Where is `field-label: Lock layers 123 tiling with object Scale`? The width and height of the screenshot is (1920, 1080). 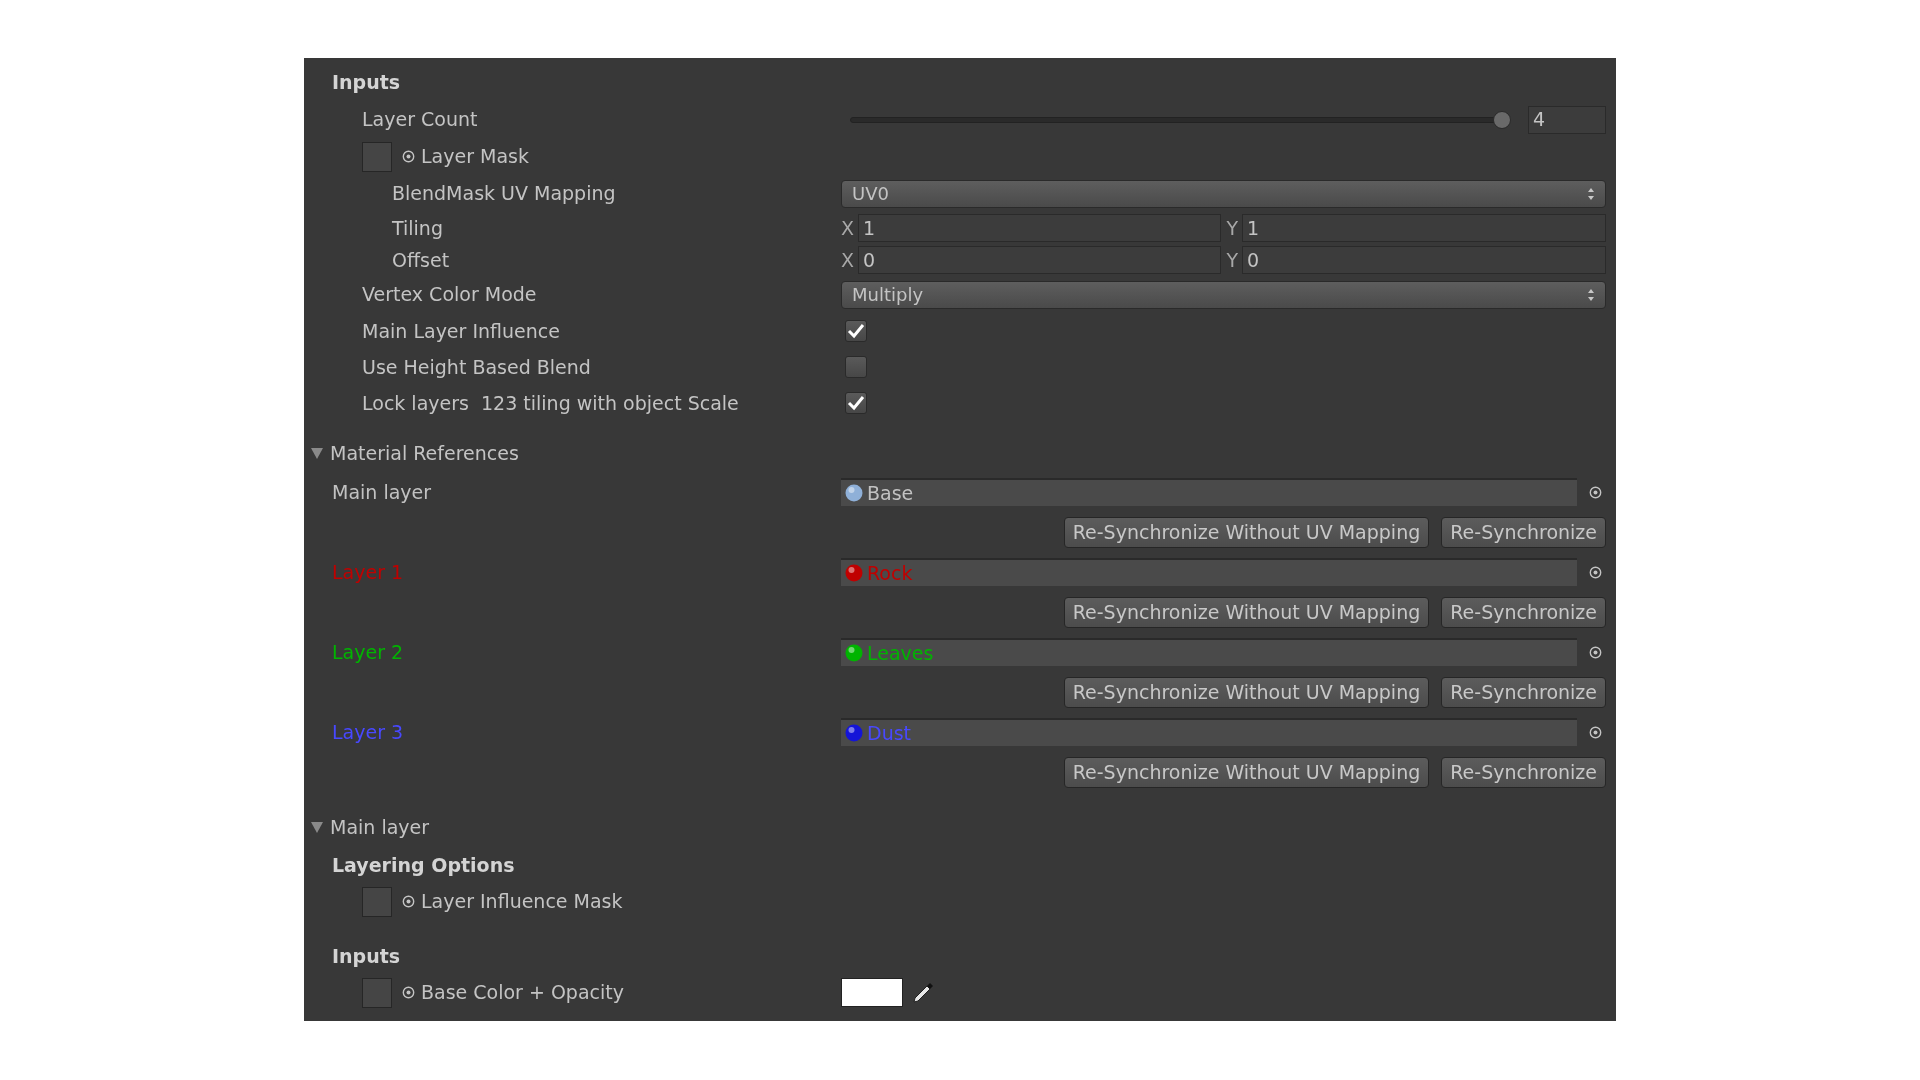
field-label: Lock layers 123 tiling with object Scale is located at coordinates (550, 402).